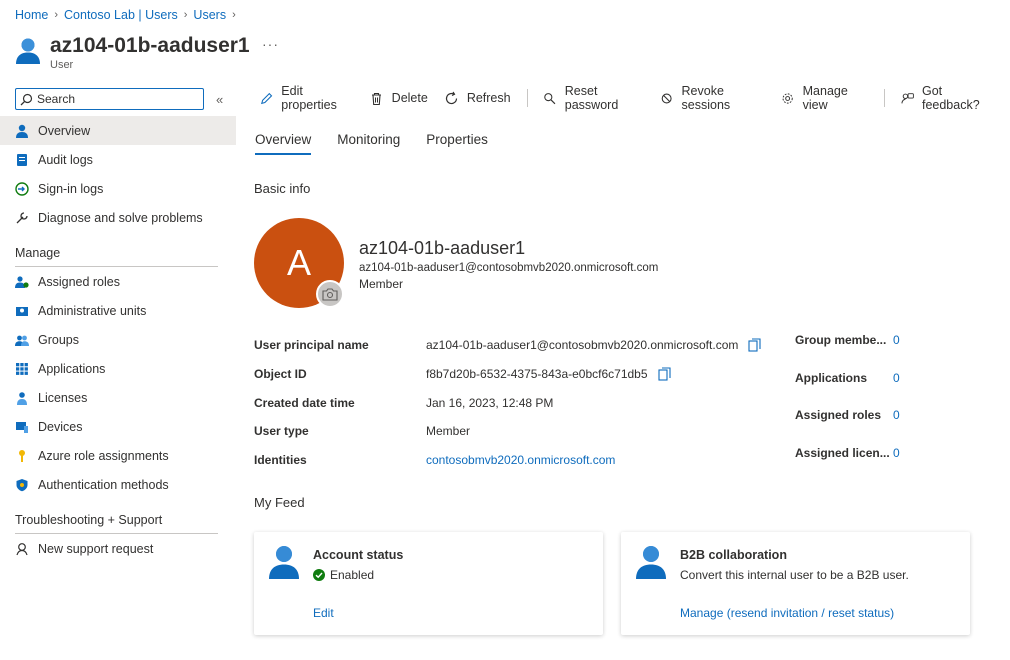 This screenshot has height=660, width=1010. What do you see at coordinates (270, 44) in the screenshot?
I see `more-options-button: ···` at bounding box center [270, 44].